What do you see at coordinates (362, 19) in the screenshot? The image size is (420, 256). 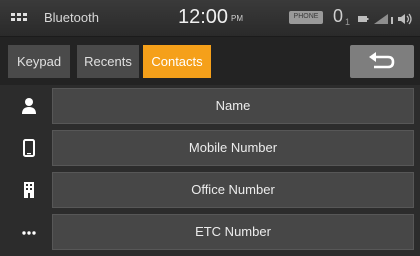 I see `battery-icon` at bounding box center [362, 19].